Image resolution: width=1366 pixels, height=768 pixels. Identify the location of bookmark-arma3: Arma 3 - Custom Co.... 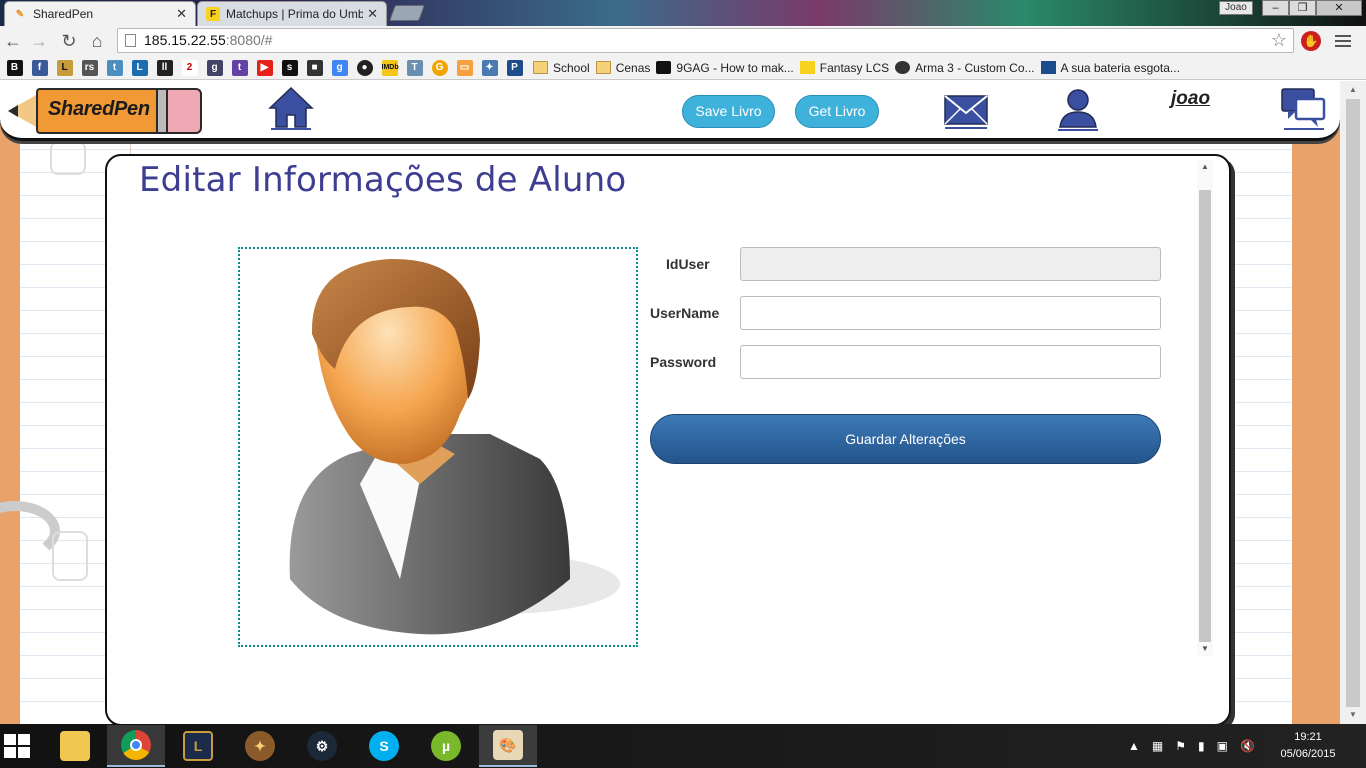
(965, 68).